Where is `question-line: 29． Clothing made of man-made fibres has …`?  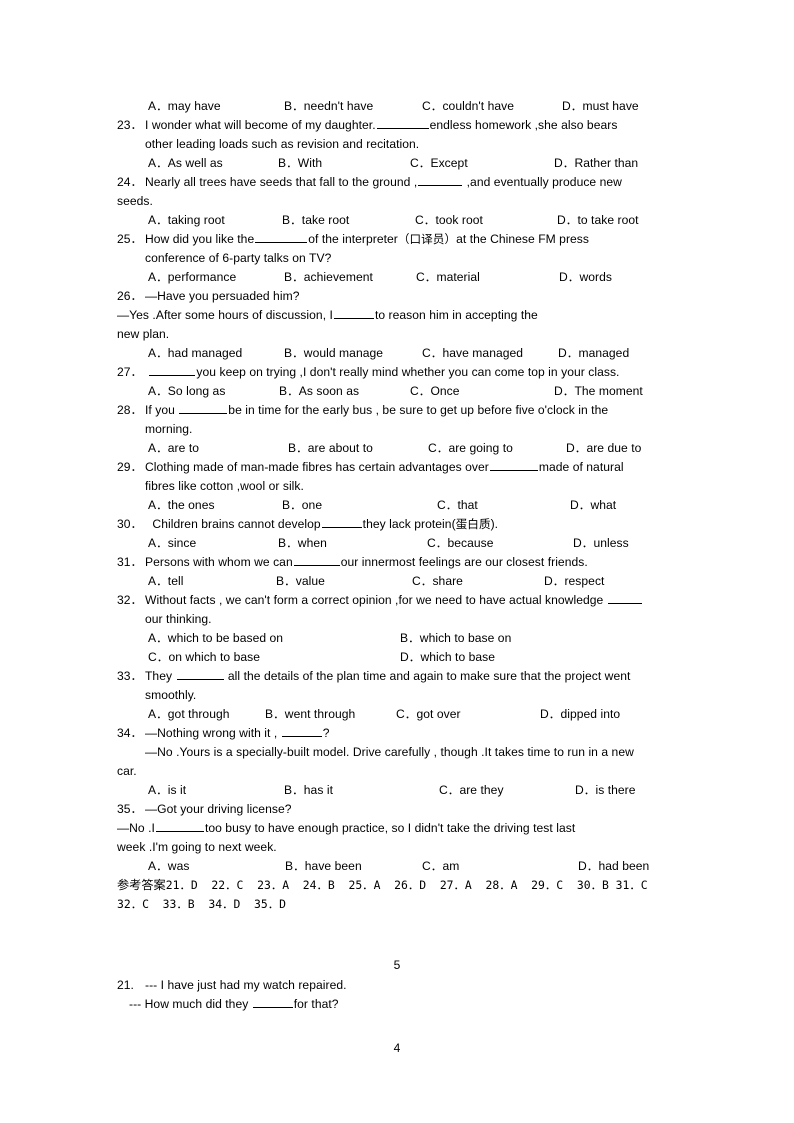 question-line: 29． Clothing made of man-made fibres has … is located at coordinates (398, 467).